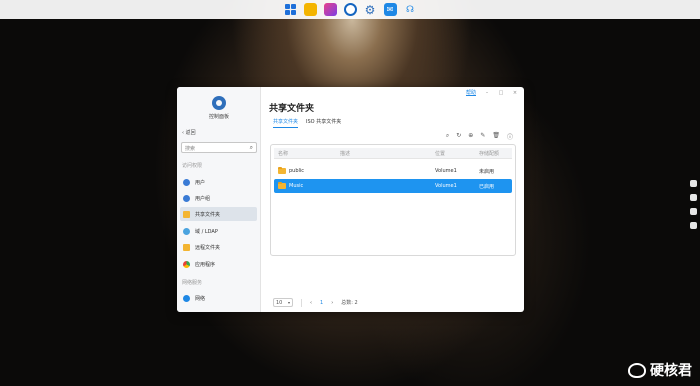  Describe the element at coordinates (307, 153) in the screenshot. I see `column-header-name: 名称` at that location.